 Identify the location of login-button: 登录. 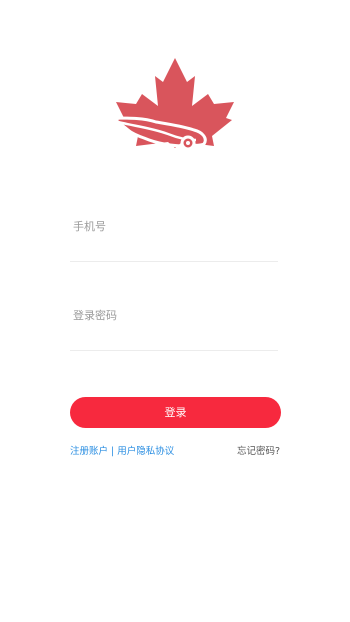
(175, 412).